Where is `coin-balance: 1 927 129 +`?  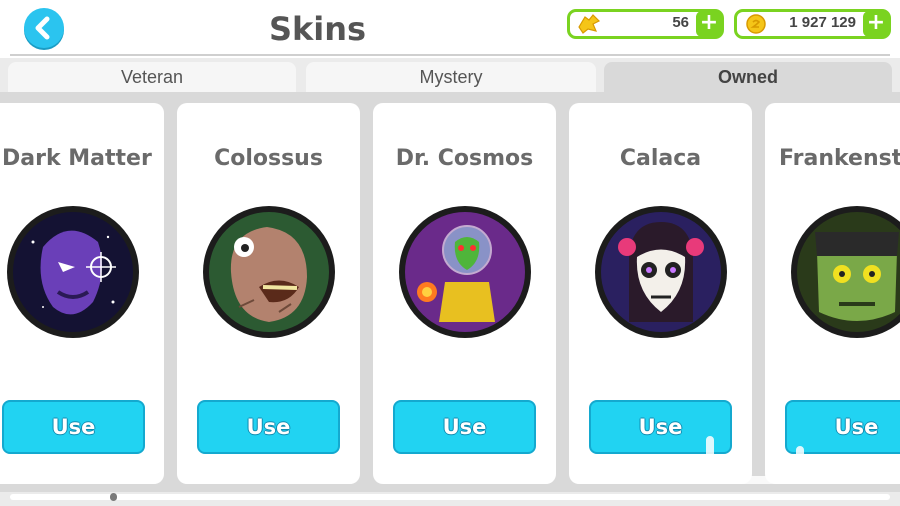 coin-balance: 1 927 129 + is located at coordinates (812, 24).